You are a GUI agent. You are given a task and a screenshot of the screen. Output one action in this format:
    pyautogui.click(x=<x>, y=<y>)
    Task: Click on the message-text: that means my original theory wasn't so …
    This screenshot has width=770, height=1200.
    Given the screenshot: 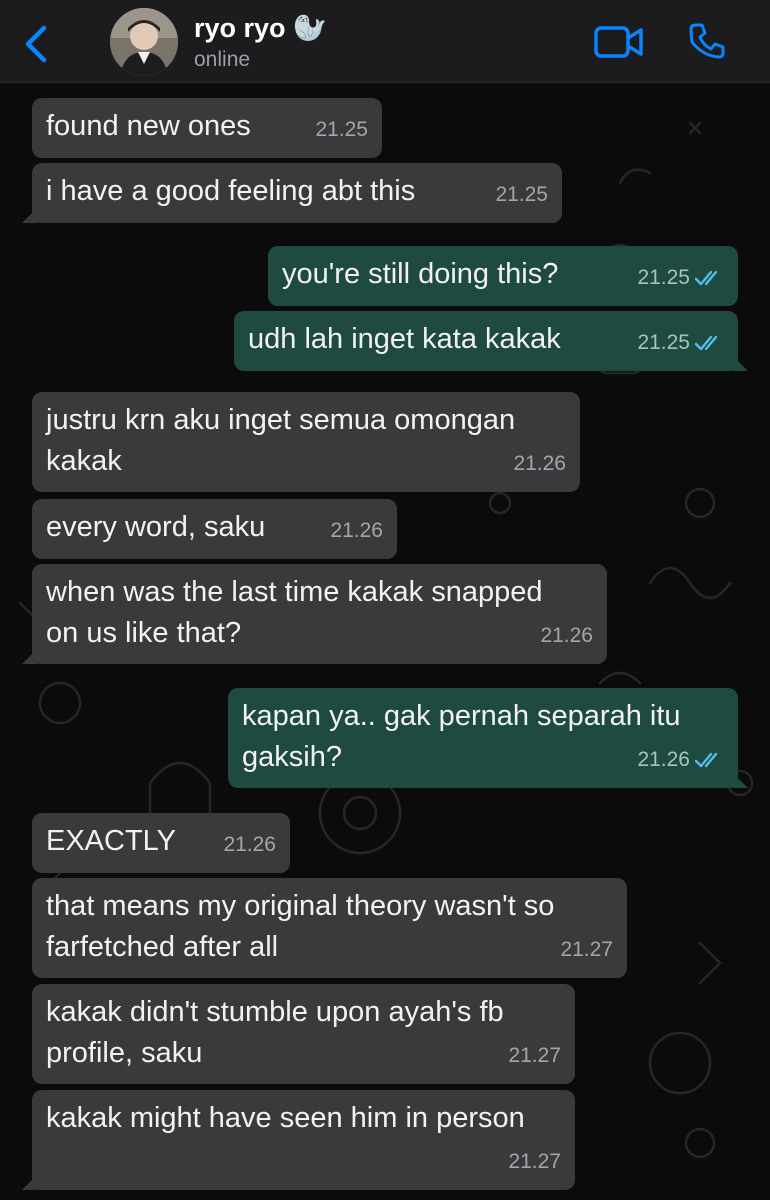 What is the action you would take?
    pyautogui.click(x=300, y=926)
    